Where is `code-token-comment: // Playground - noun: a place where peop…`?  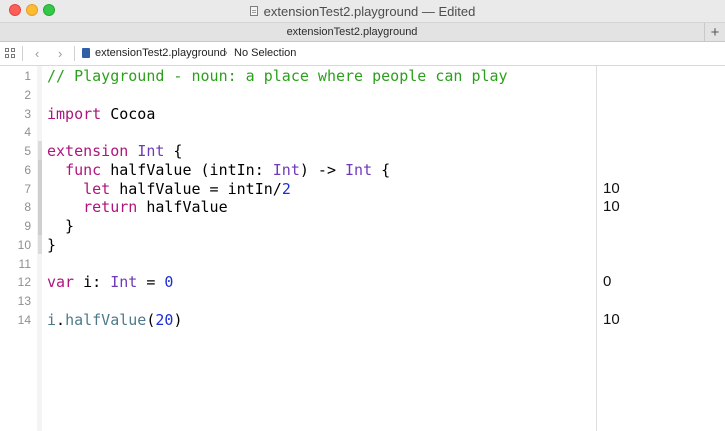 code-token-comment: // Playground - noun: a place where peop… is located at coordinates (277, 76).